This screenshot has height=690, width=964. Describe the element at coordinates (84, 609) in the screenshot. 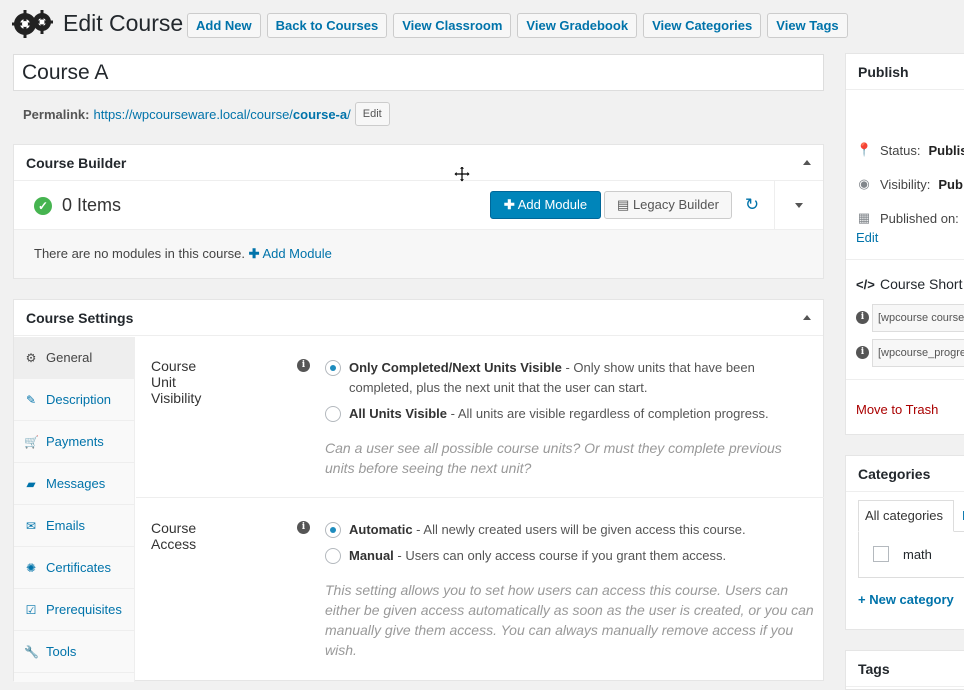

I see `tab-label: Prerequisites` at that location.